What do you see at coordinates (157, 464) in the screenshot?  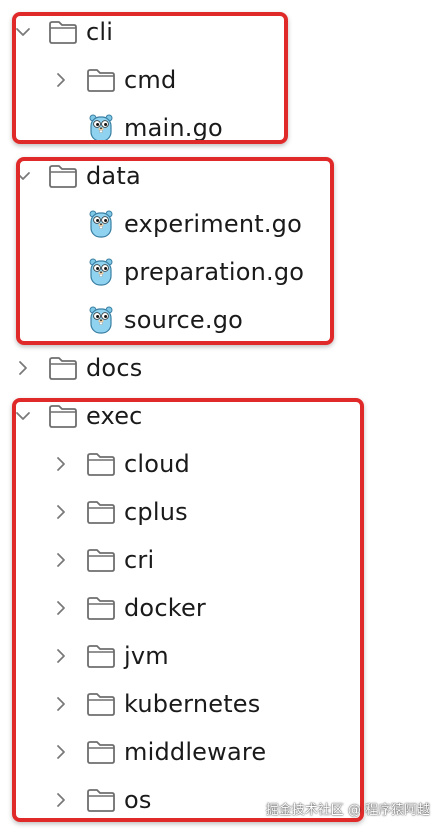 I see `tree-item-label: cloud` at bounding box center [157, 464].